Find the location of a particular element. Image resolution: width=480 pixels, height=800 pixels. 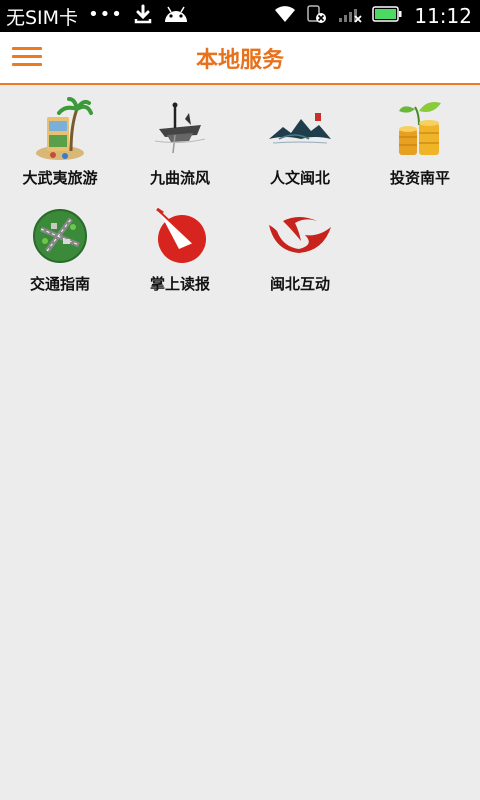

service-label: 大武夷旅游 is located at coordinates (60, 178).